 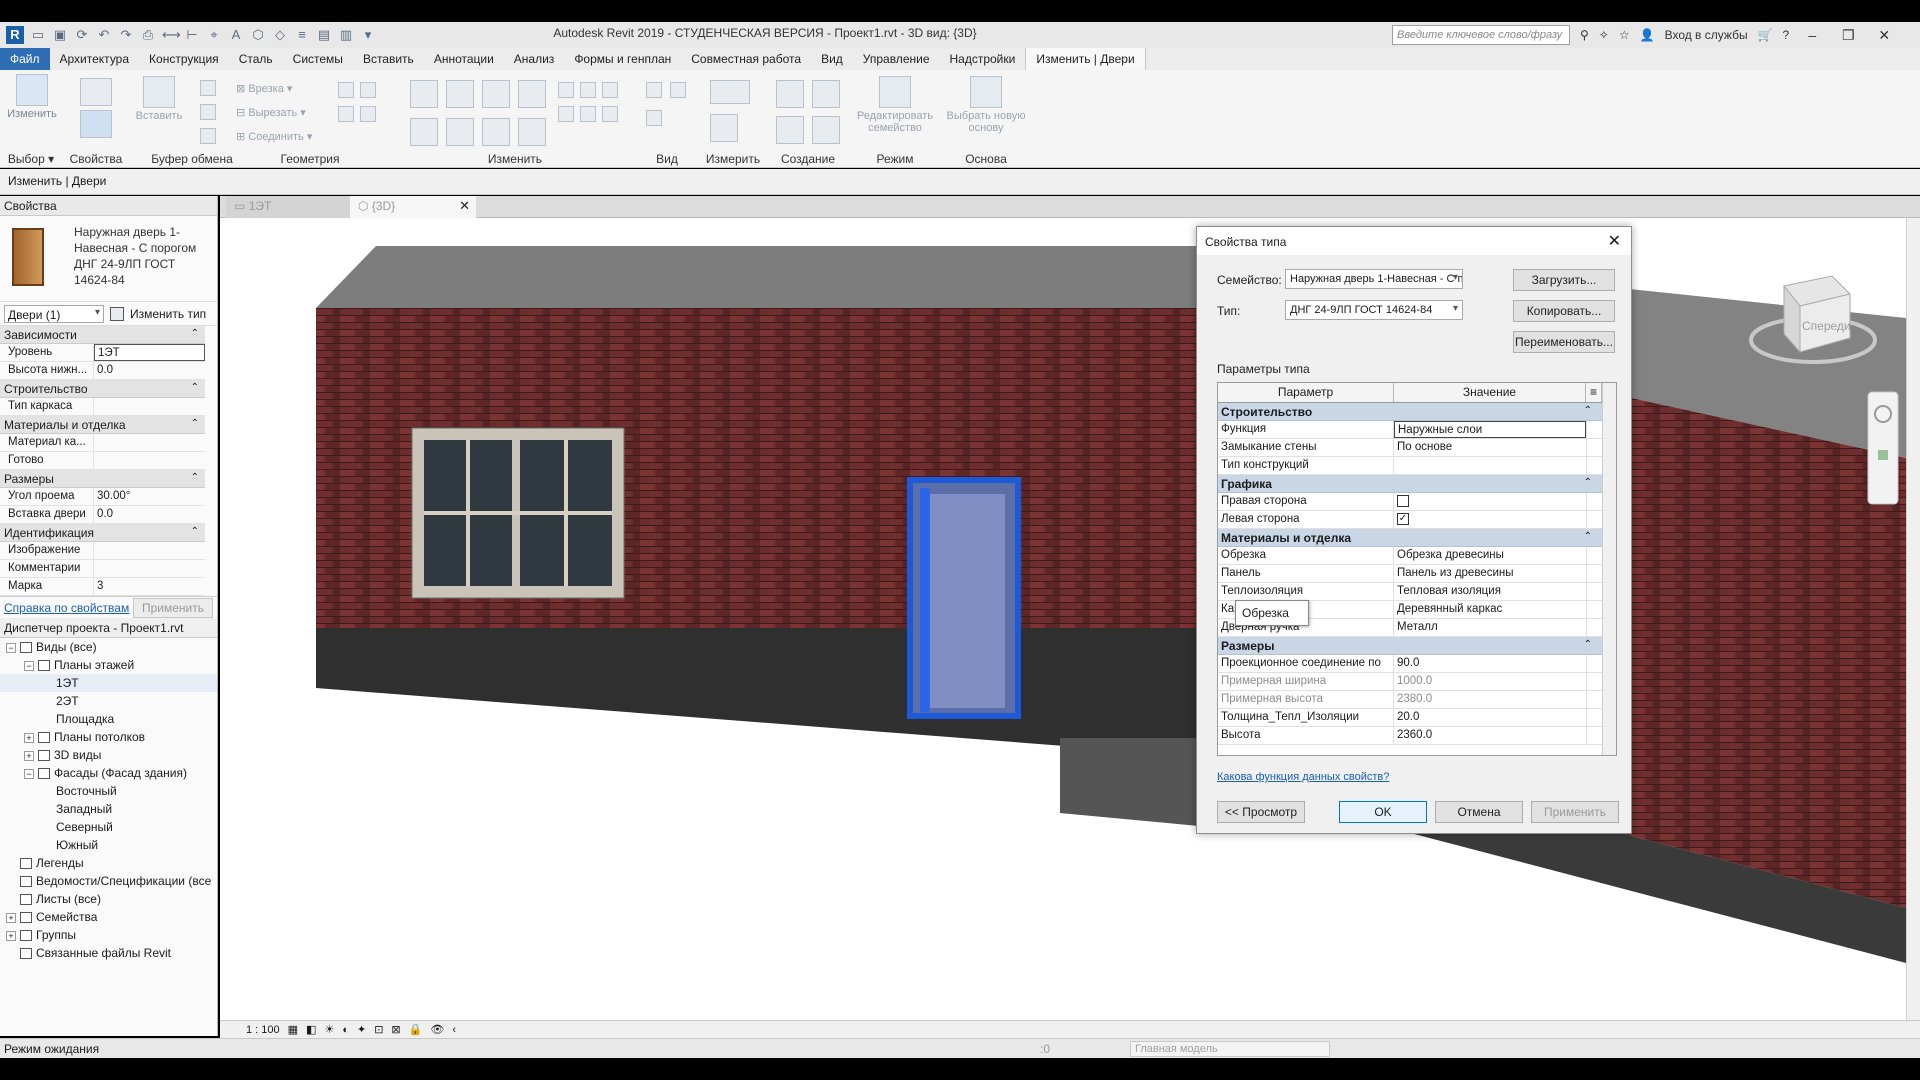 What do you see at coordinates (454, 1030) in the screenshot?
I see `scroll-left-icon: ‹` at bounding box center [454, 1030].